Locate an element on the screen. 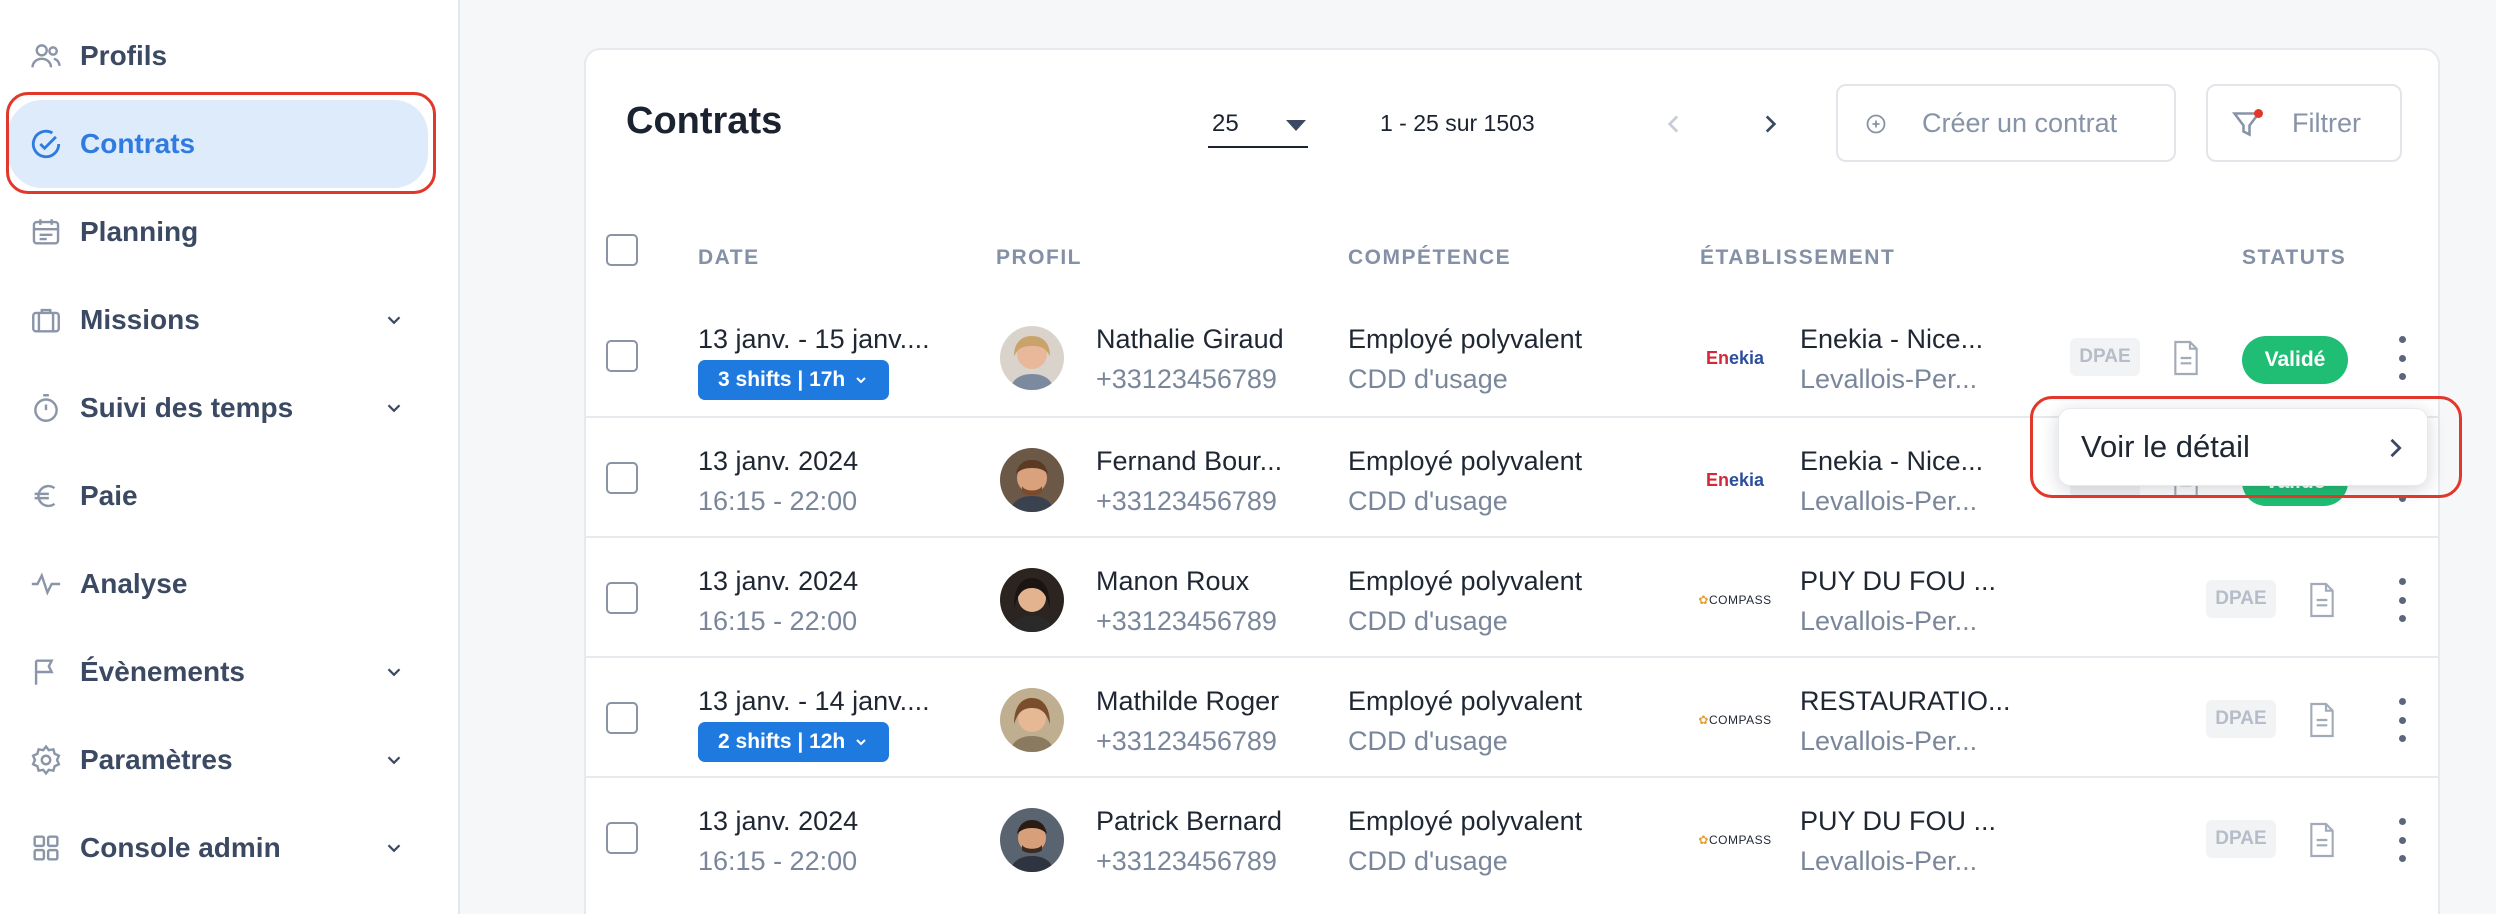 The height and width of the screenshot is (914, 2496). sidebar-item-label: Profils is located at coordinates (124, 55).